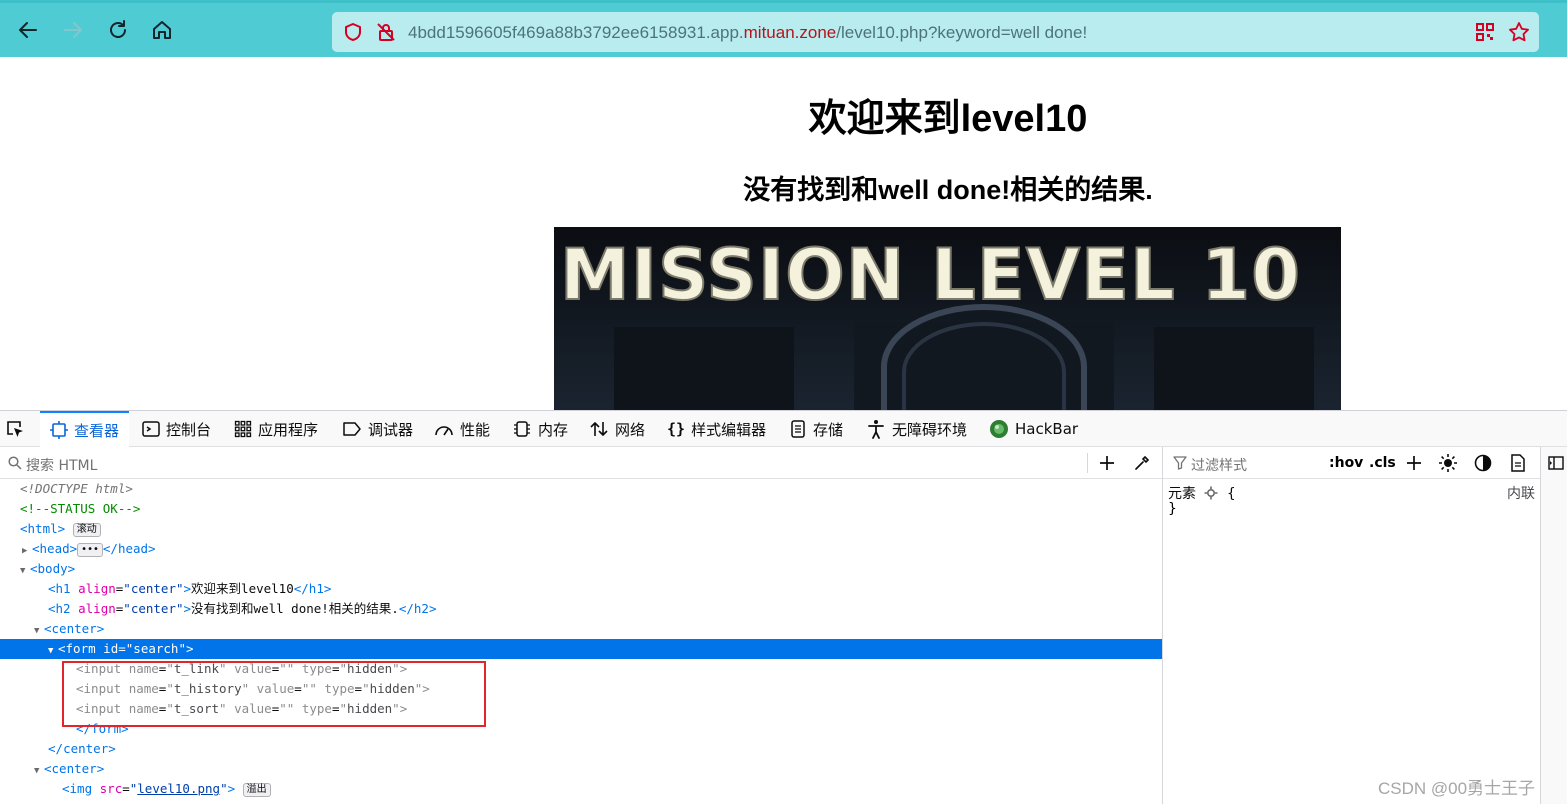 The image size is (1567, 804). Describe the element at coordinates (1382, 463) in the screenshot. I see `class-toggle: .cls` at that location.